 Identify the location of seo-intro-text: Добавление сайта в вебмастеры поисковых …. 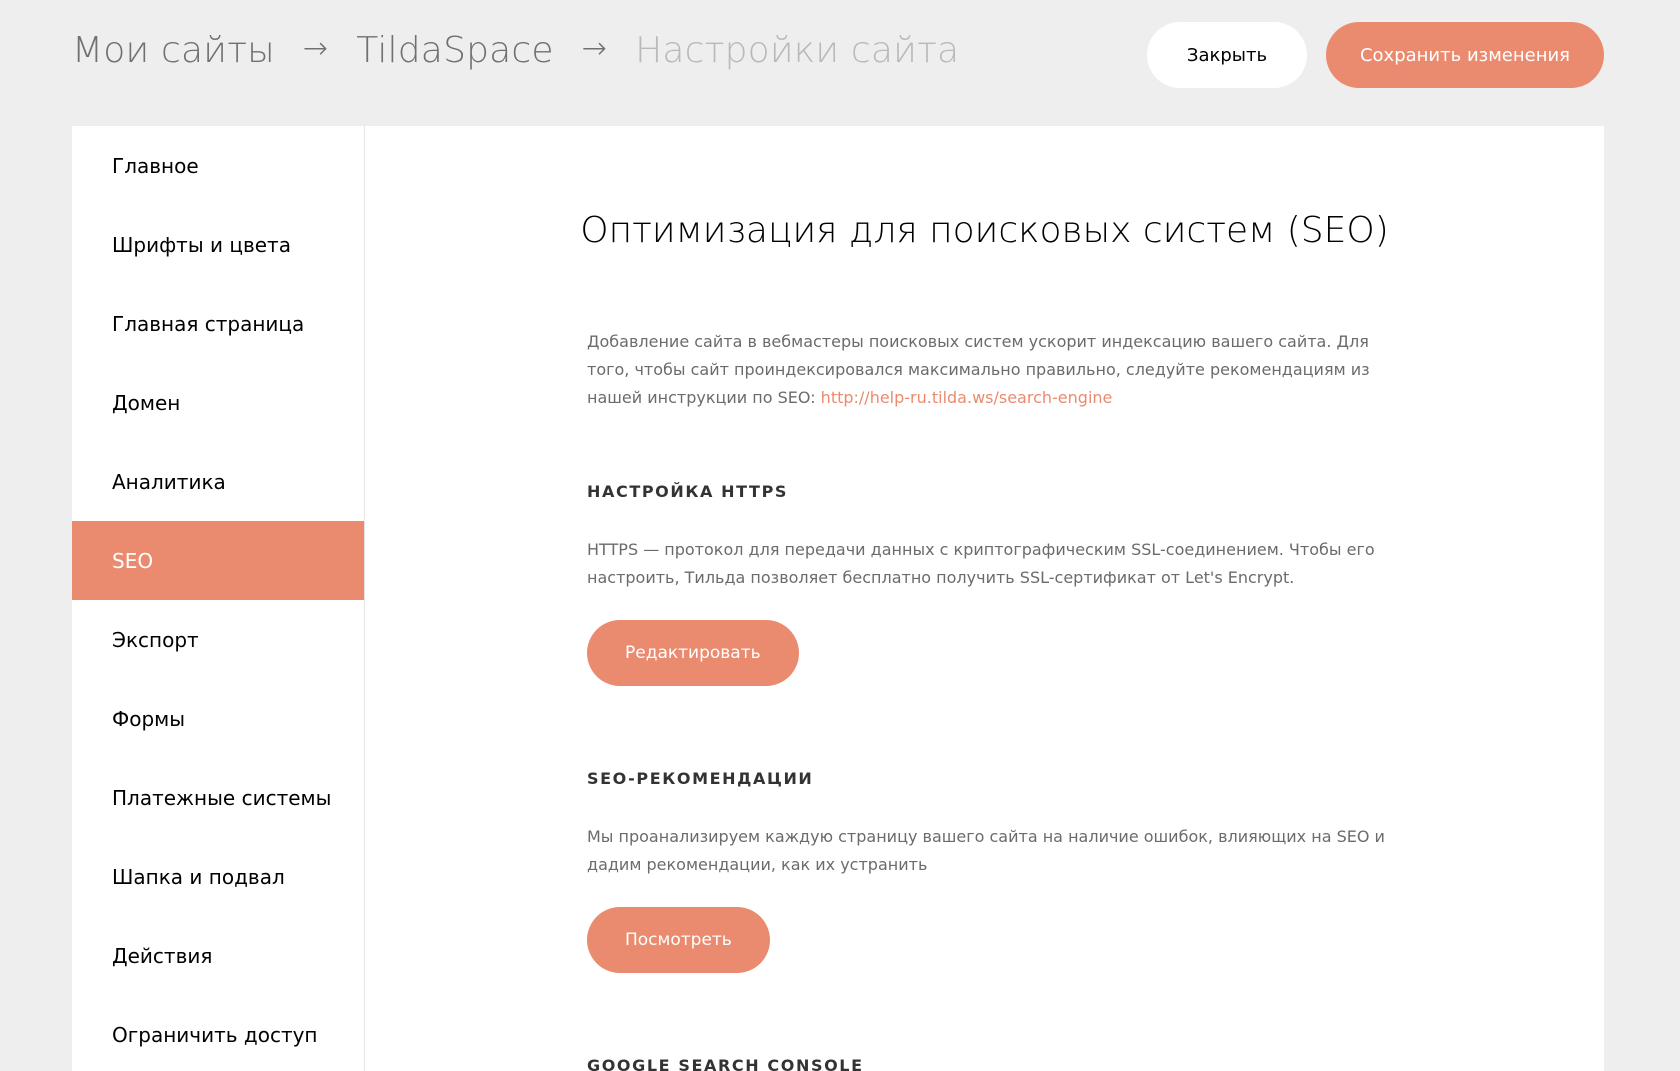
(987, 370).